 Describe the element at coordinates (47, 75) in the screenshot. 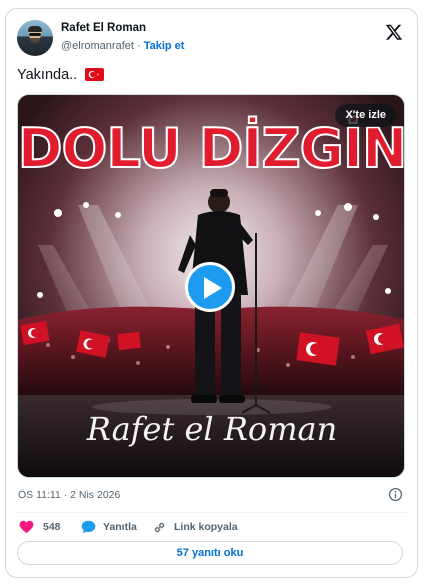

I see `tweet-text-content: Yakında..` at that location.